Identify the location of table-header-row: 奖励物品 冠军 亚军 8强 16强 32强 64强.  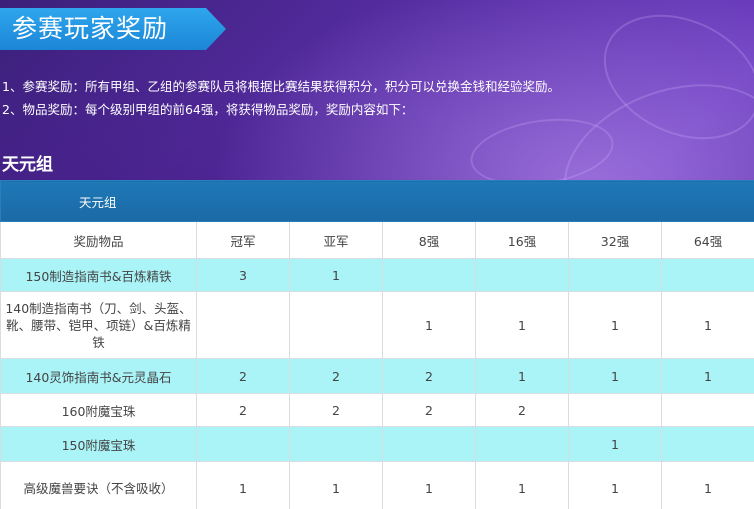
(377, 240).